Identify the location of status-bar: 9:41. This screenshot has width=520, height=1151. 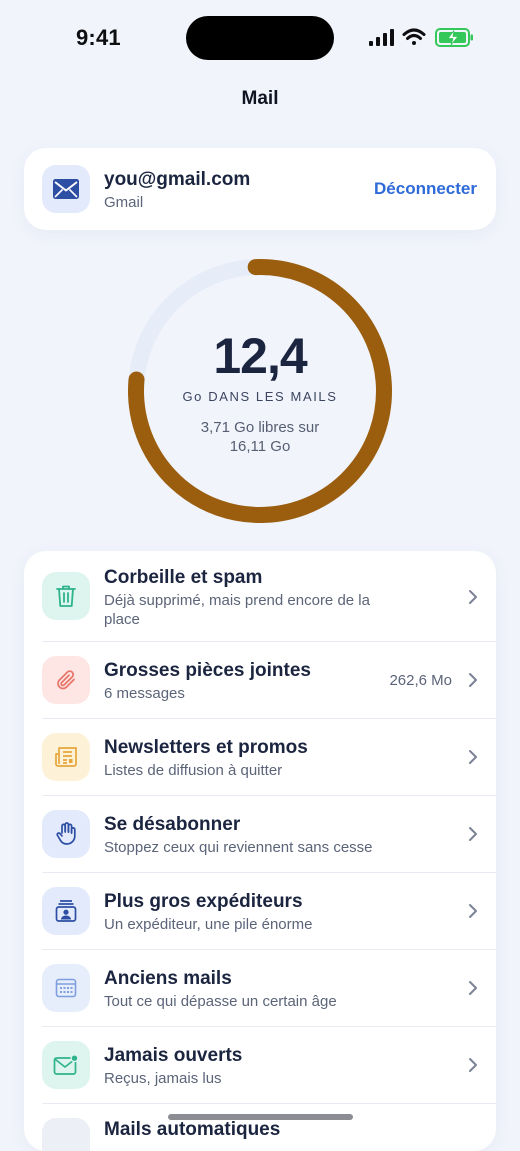
(260, 38).